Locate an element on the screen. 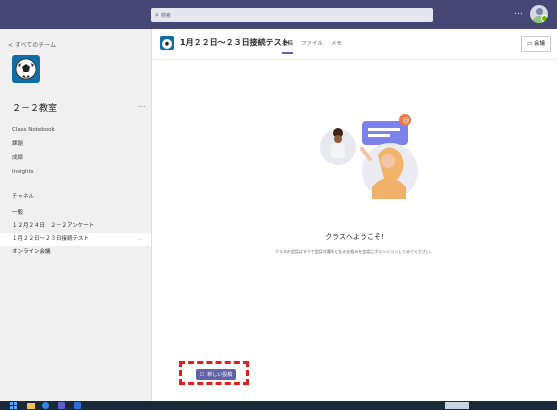  search-placeholder: 検索 is located at coordinates (165, 15).